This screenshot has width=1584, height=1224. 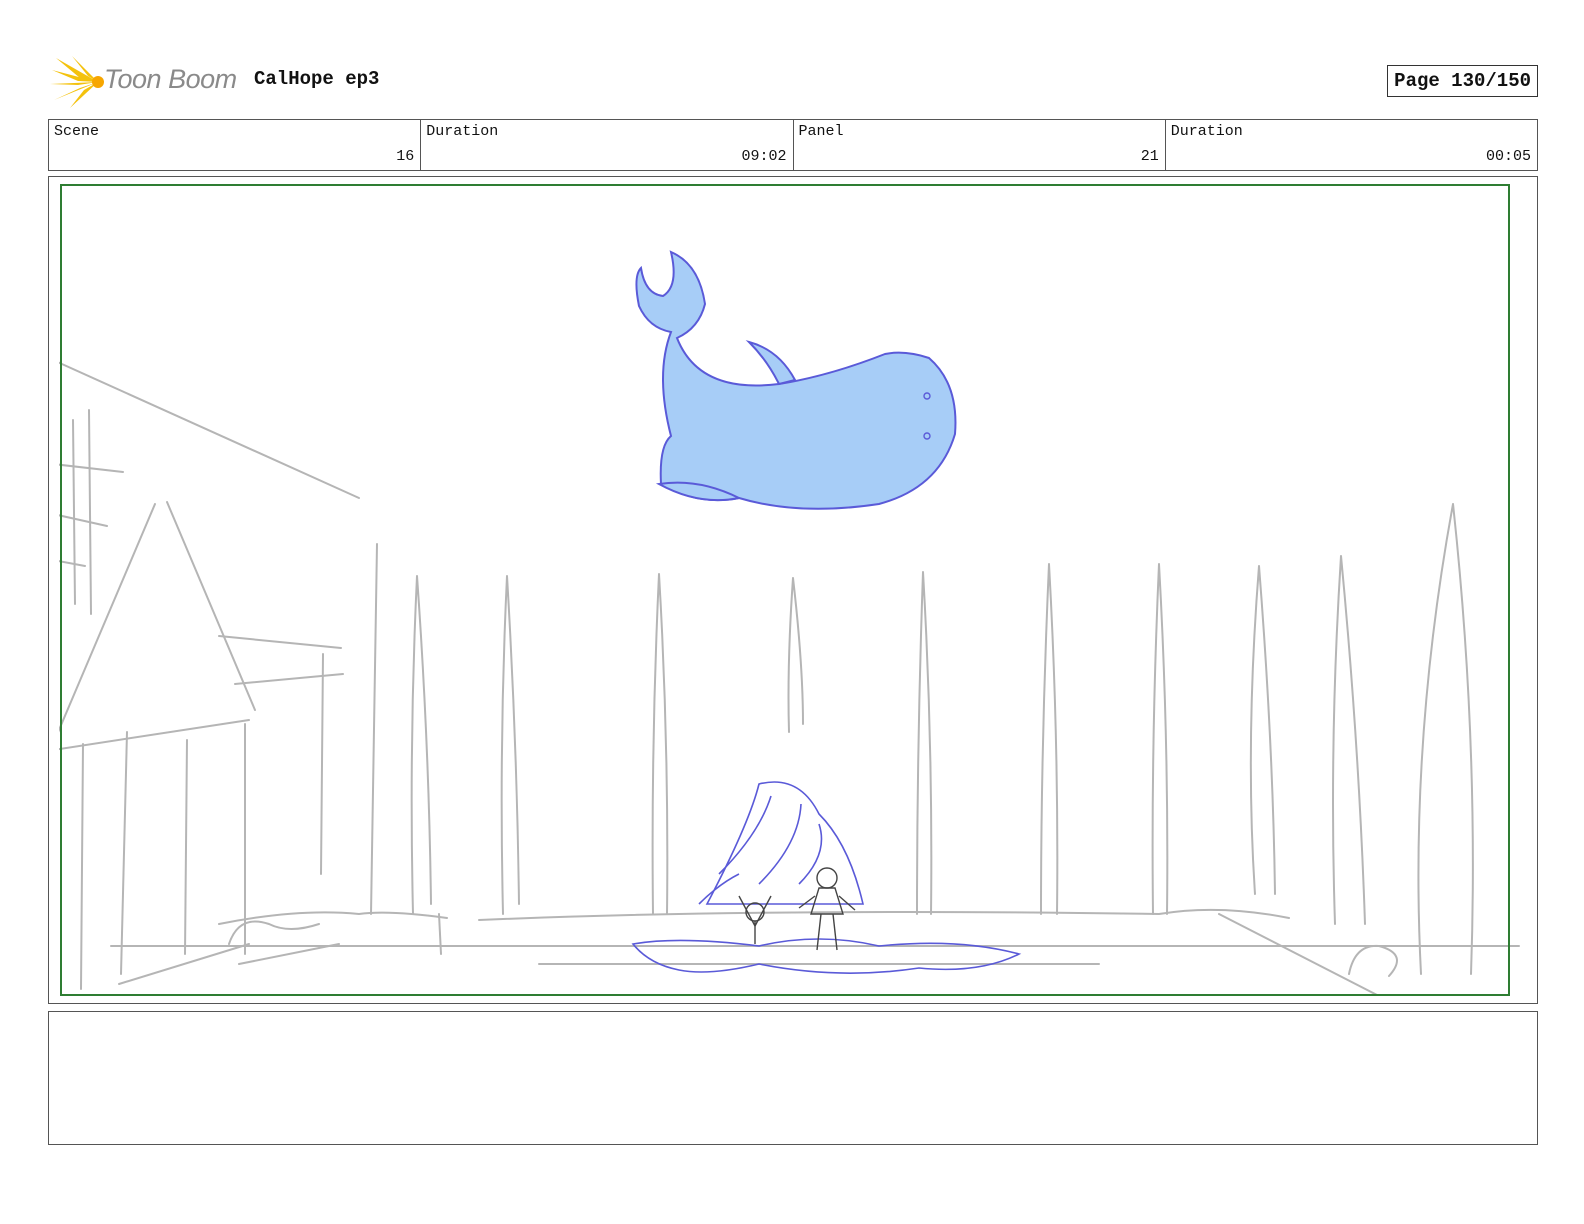 I want to click on notes-box, so click(x=793, y=1078).